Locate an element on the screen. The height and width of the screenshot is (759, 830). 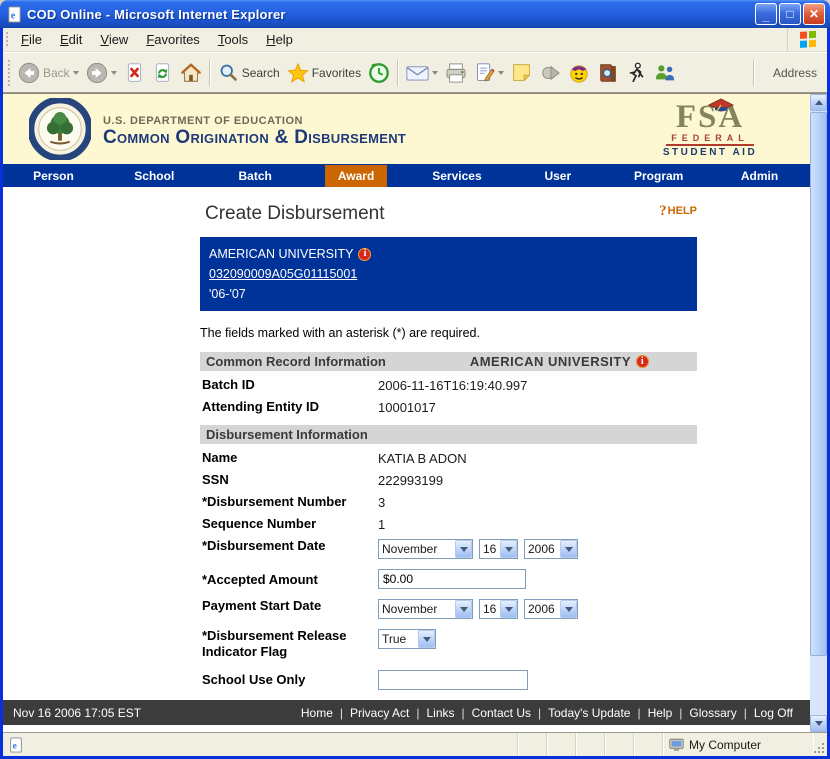
aol-button is located at coordinates (636, 73).